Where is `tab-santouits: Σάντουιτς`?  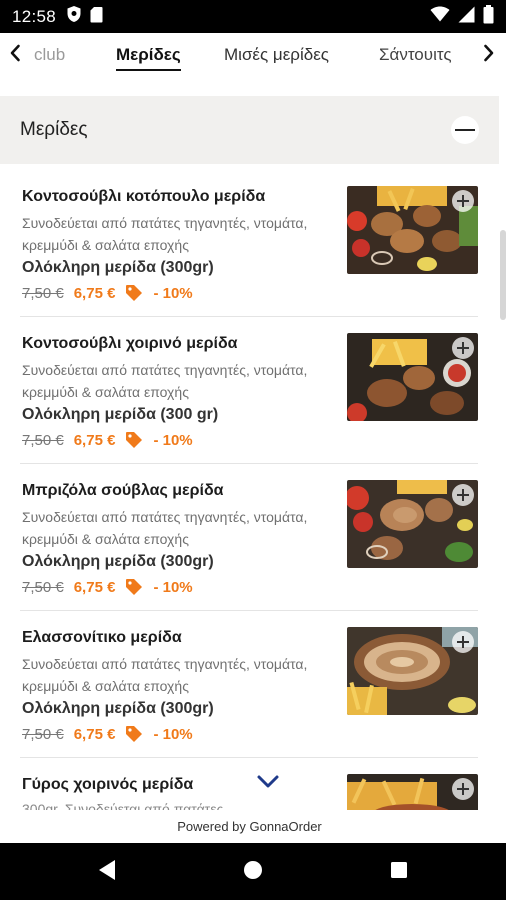
tab-santouits: Σάντουιτς is located at coordinates (415, 55).